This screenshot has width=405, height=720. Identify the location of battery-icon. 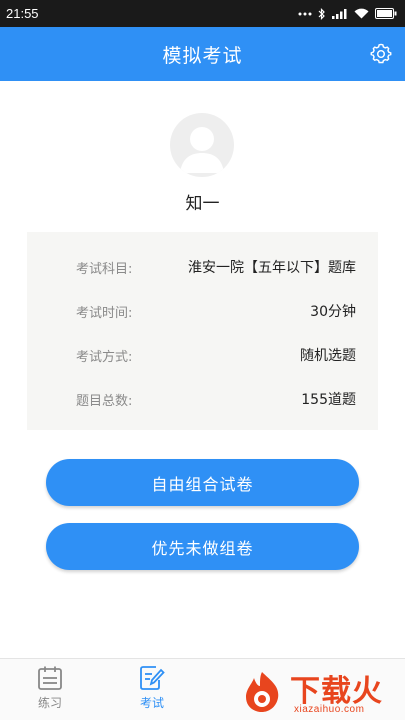
(386, 13).